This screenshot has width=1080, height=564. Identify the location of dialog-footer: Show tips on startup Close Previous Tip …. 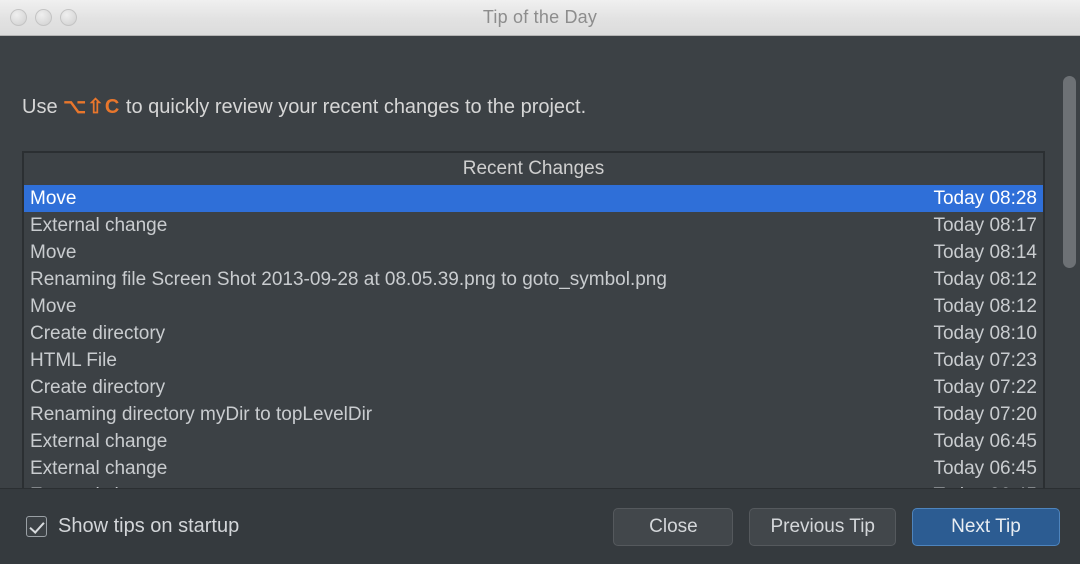
(540, 526).